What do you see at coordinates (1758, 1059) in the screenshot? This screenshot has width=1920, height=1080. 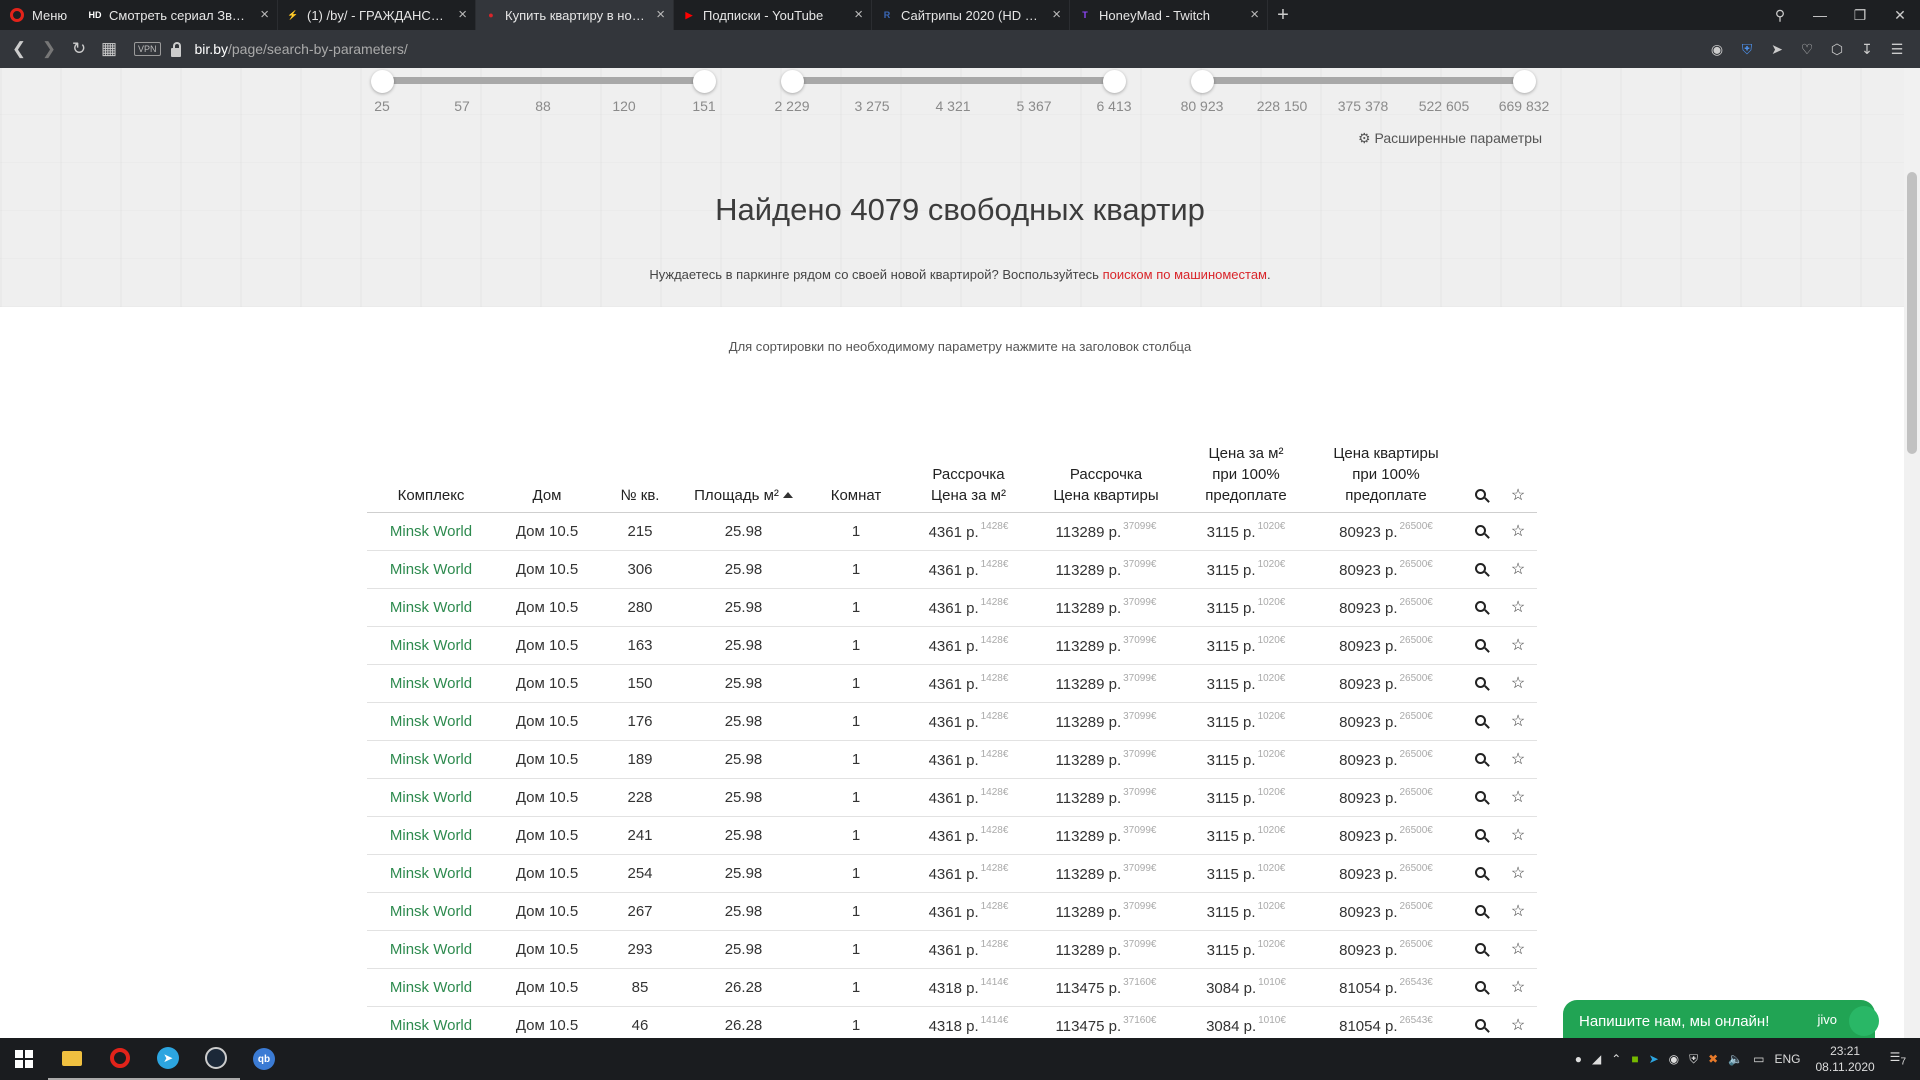 I see `network-icon: ▭` at bounding box center [1758, 1059].